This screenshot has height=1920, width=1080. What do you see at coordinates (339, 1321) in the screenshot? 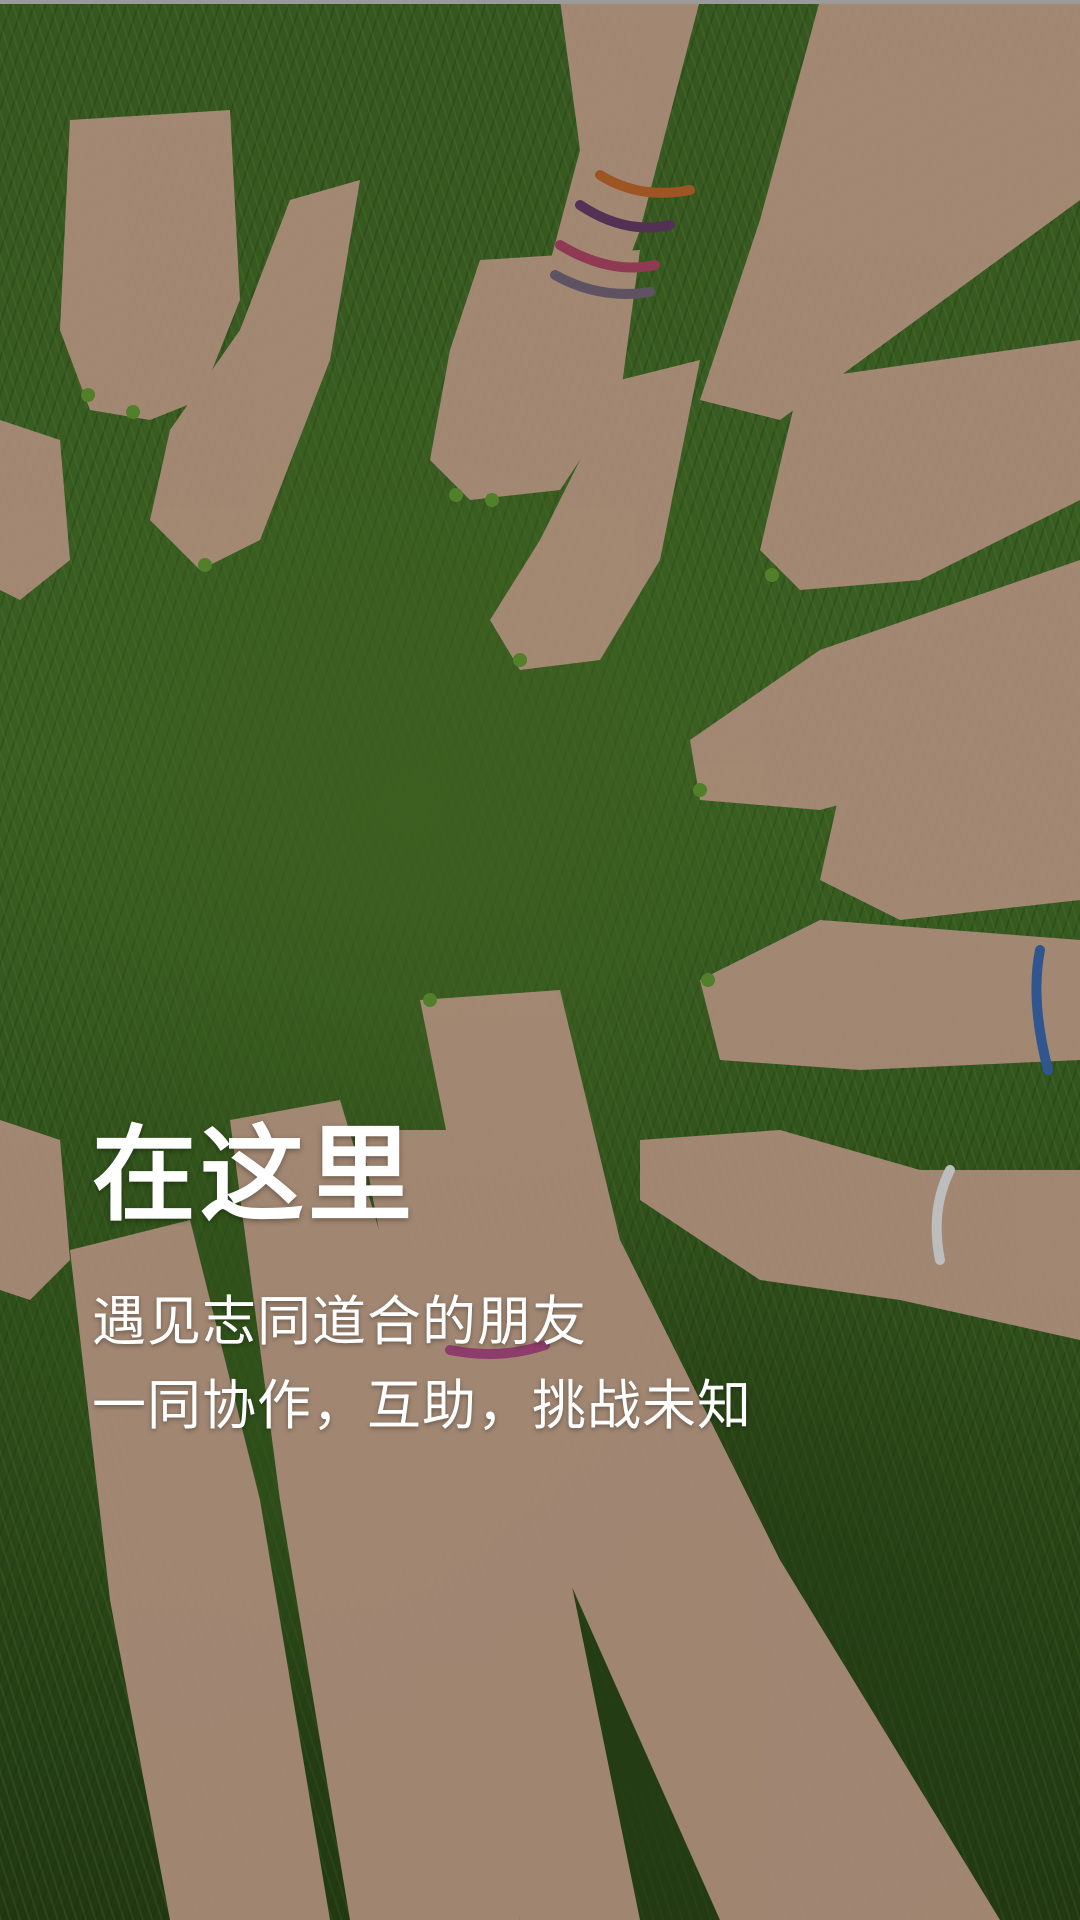
I see `subtitle-line-1: 遇见志同道合的朋友` at bounding box center [339, 1321].